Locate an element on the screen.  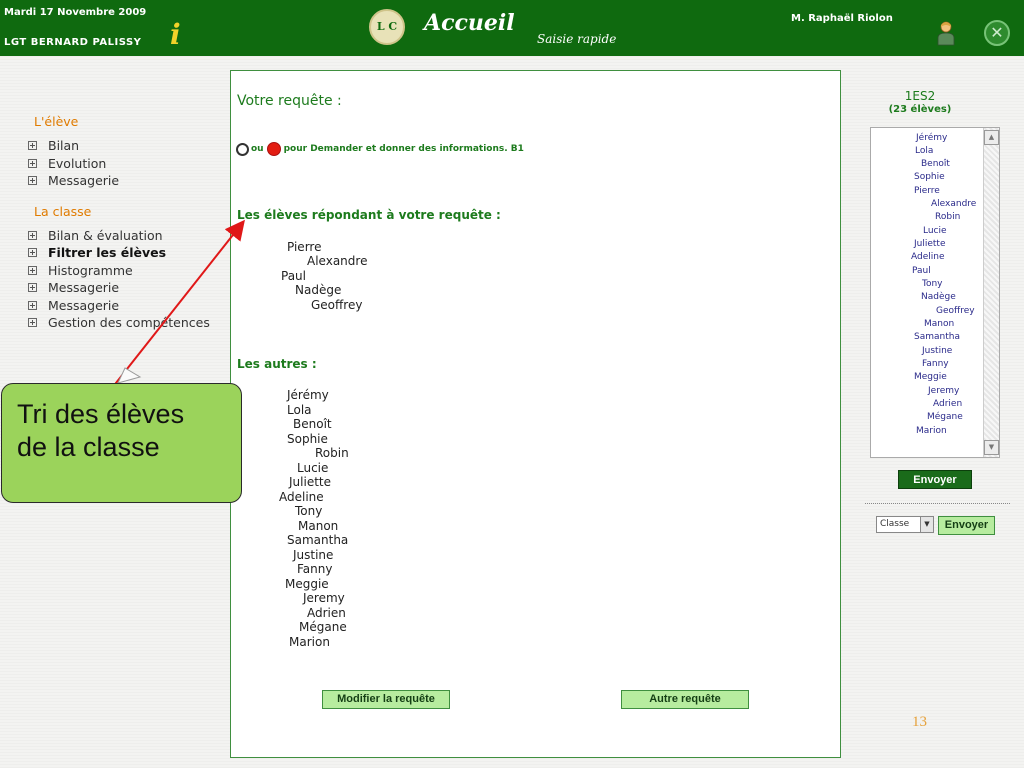
student-count: (23 élèves) is located at coordinates (920, 109).